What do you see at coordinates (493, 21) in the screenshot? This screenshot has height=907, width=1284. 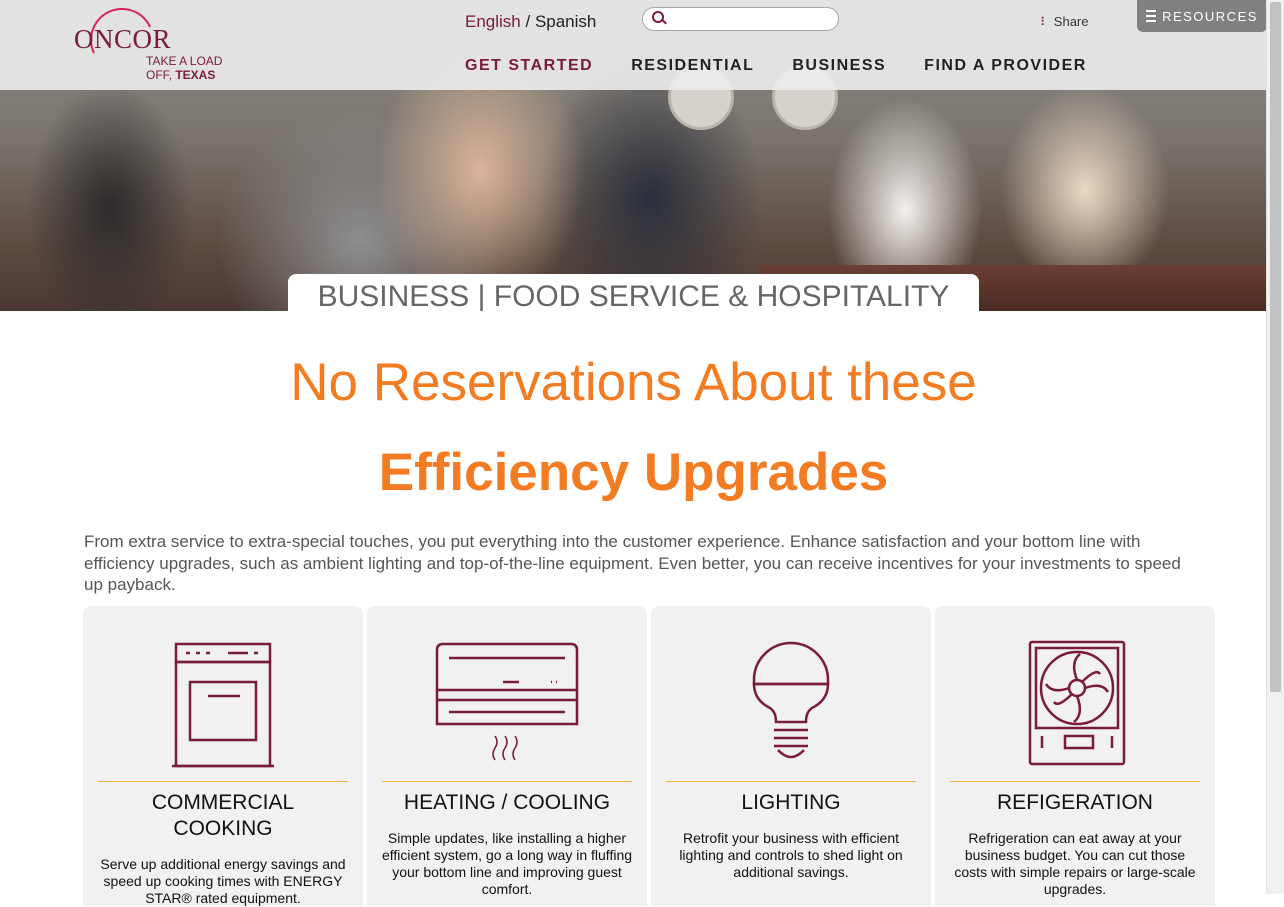 I see `language-english-link: English` at bounding box center [493, 21].